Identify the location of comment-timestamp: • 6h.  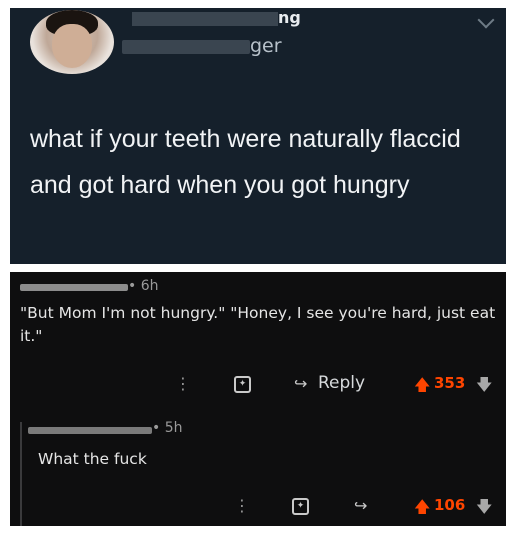
(143, 286).